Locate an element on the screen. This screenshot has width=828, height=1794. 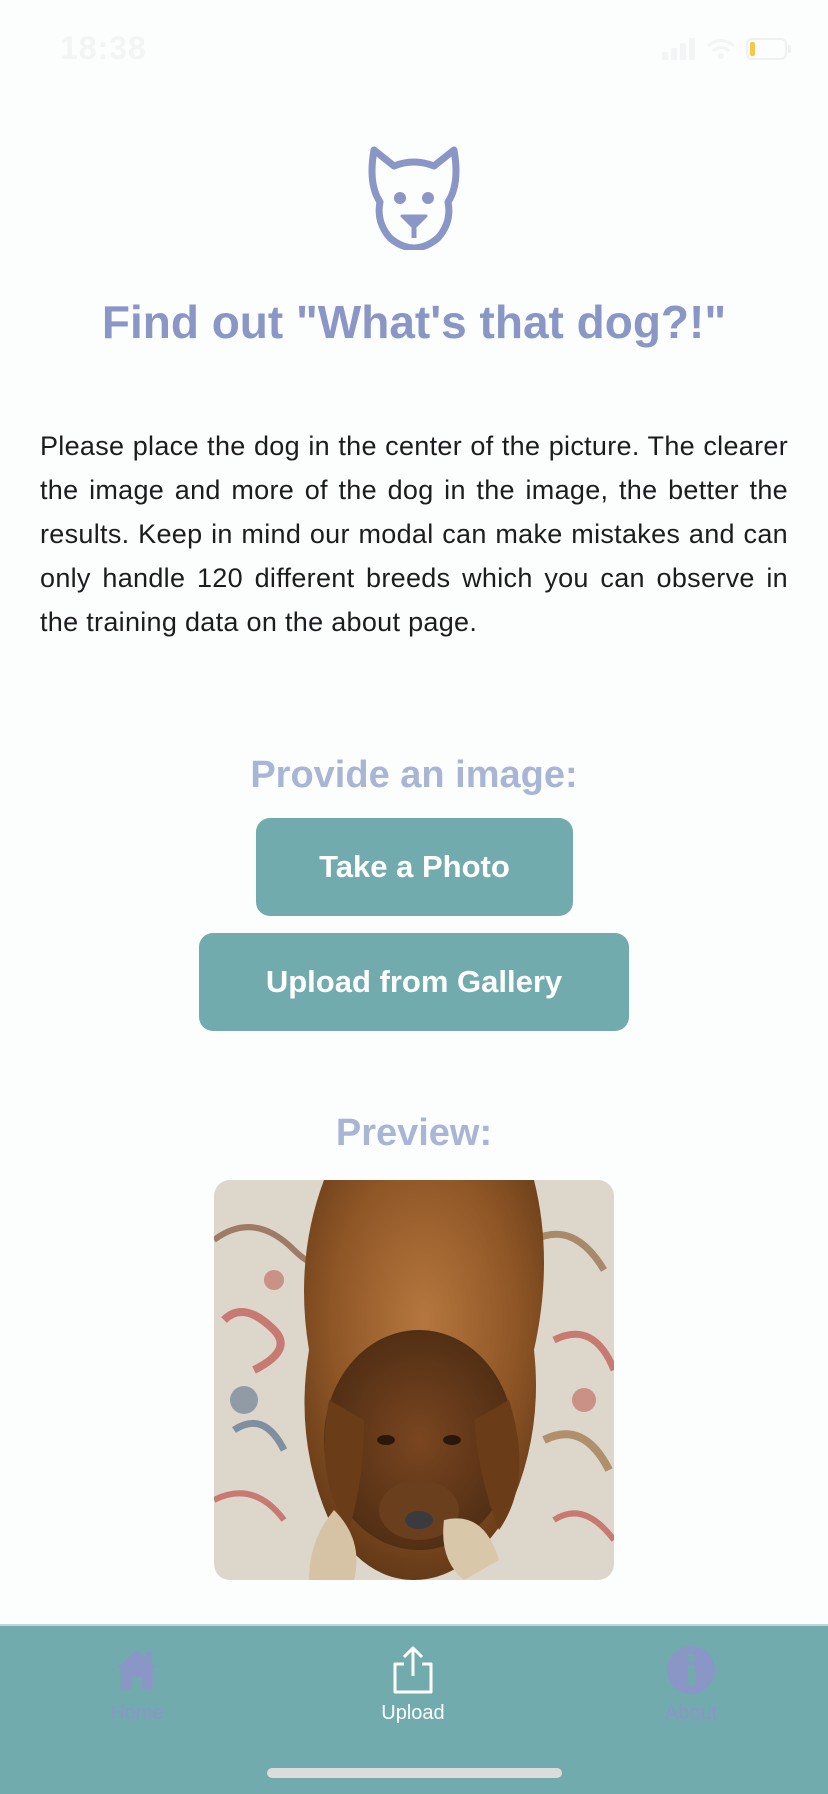
tab-upload-label: Upload is located at coordinates (413, 1713).